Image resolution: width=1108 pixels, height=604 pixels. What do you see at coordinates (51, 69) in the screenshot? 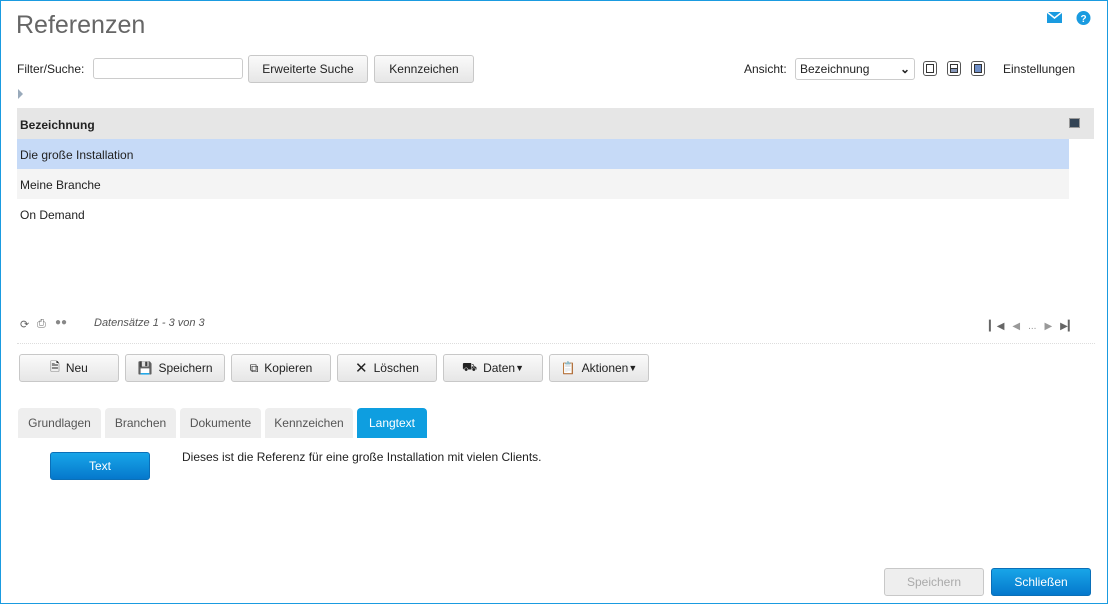
I see `filter-label: Filter/Suche:` at bounding box center [51, 69].